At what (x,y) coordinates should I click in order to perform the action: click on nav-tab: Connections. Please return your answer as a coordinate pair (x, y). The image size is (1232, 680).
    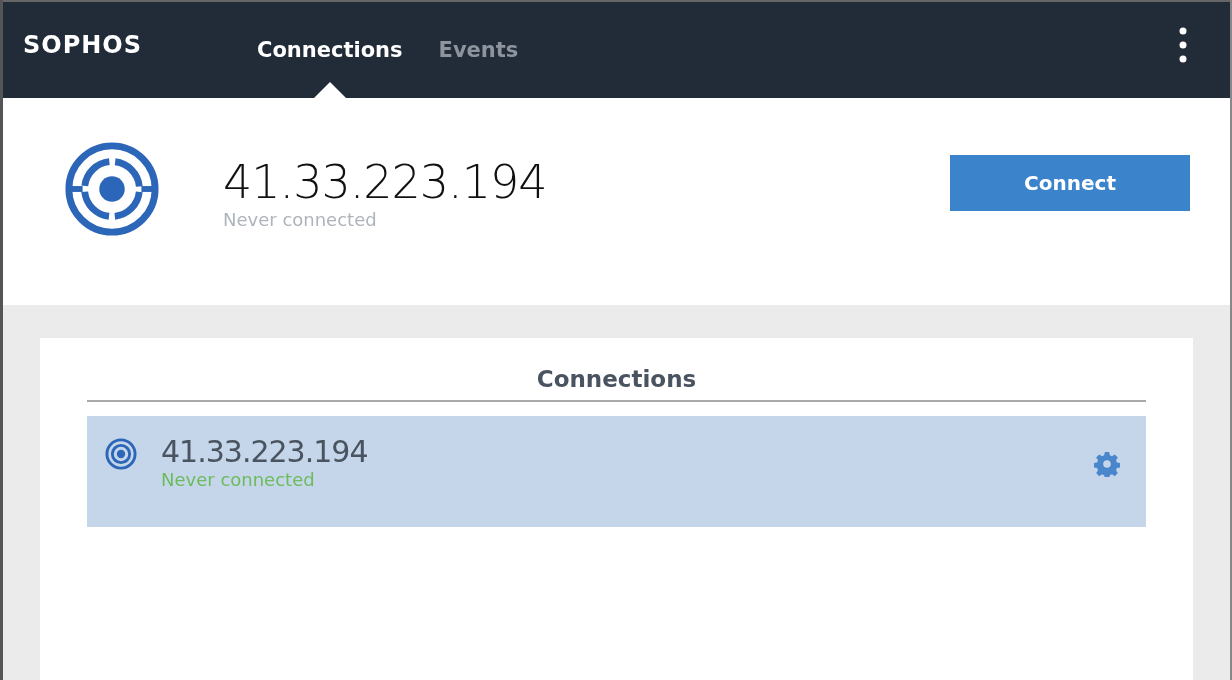
    Looking at the image, I should click on (330, 50).